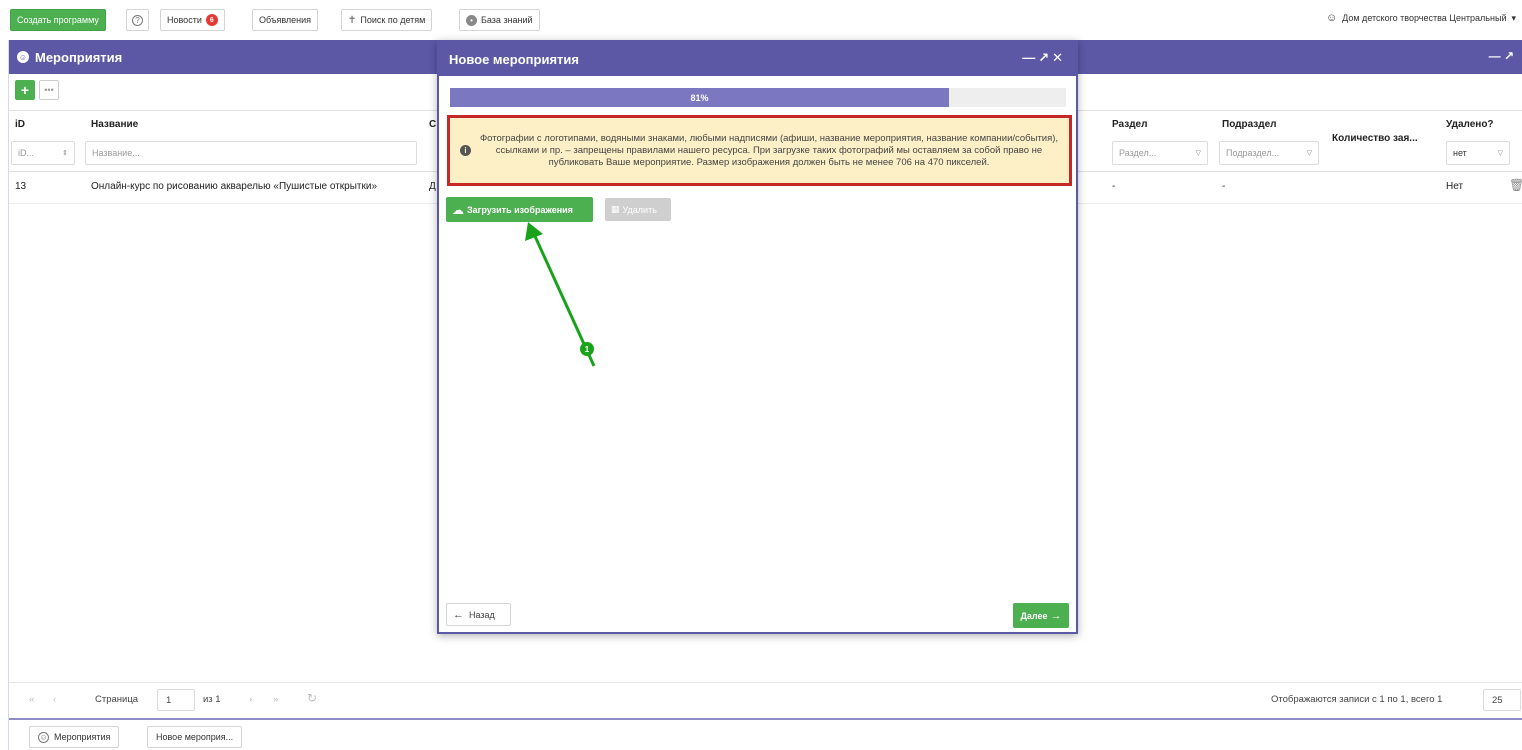  I want to click on progress-bar: 81%, so click(758, 97).